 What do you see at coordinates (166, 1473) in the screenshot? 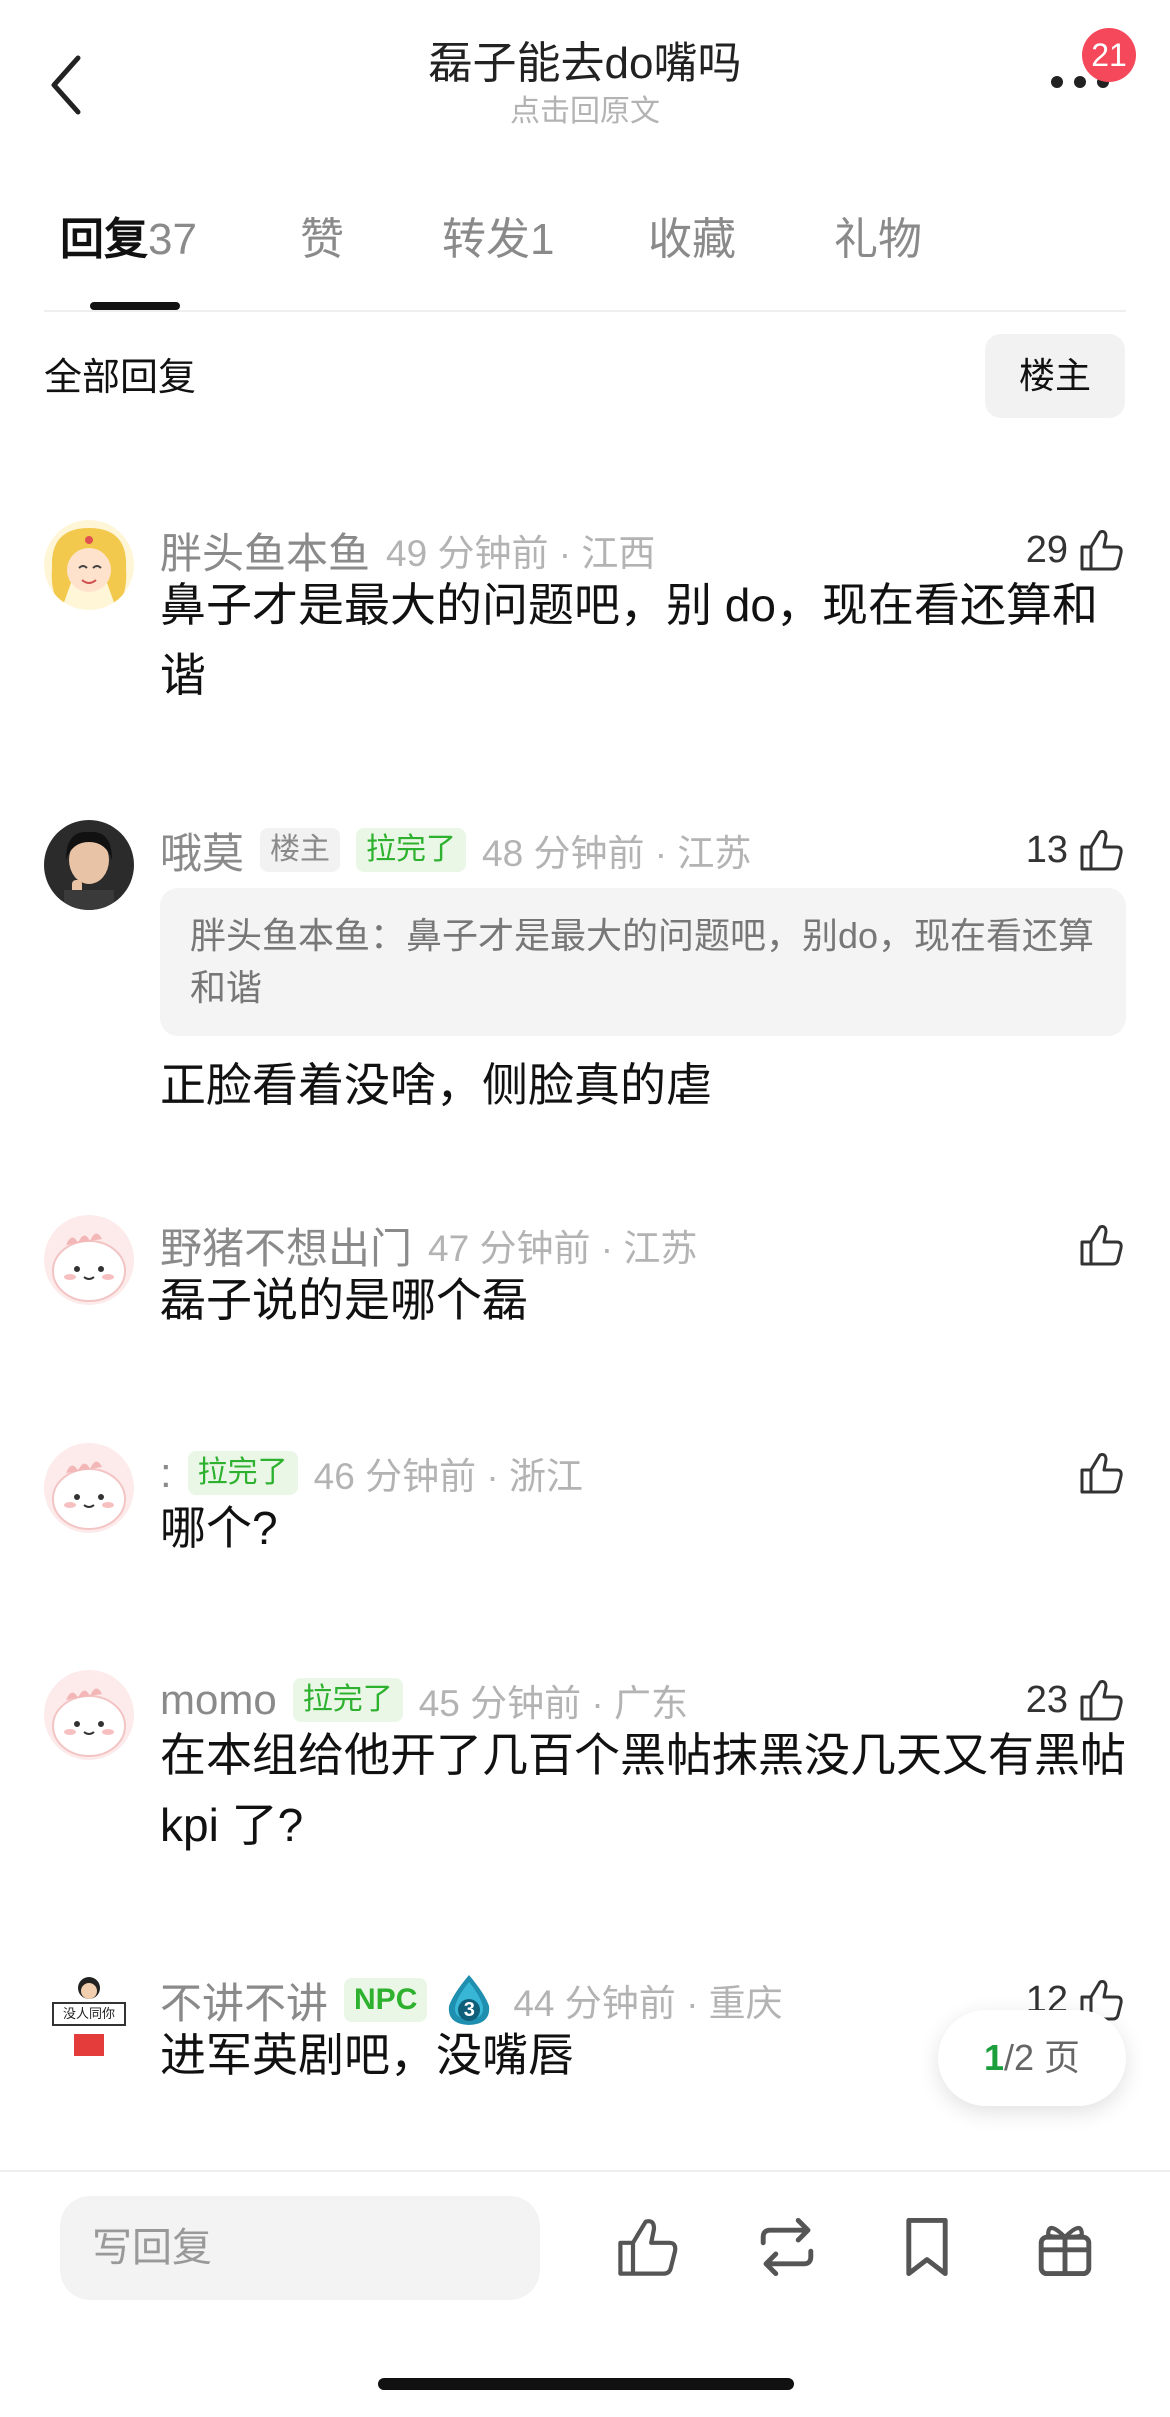
I see `commenter-name: :` at bounding box center [166, 1473].